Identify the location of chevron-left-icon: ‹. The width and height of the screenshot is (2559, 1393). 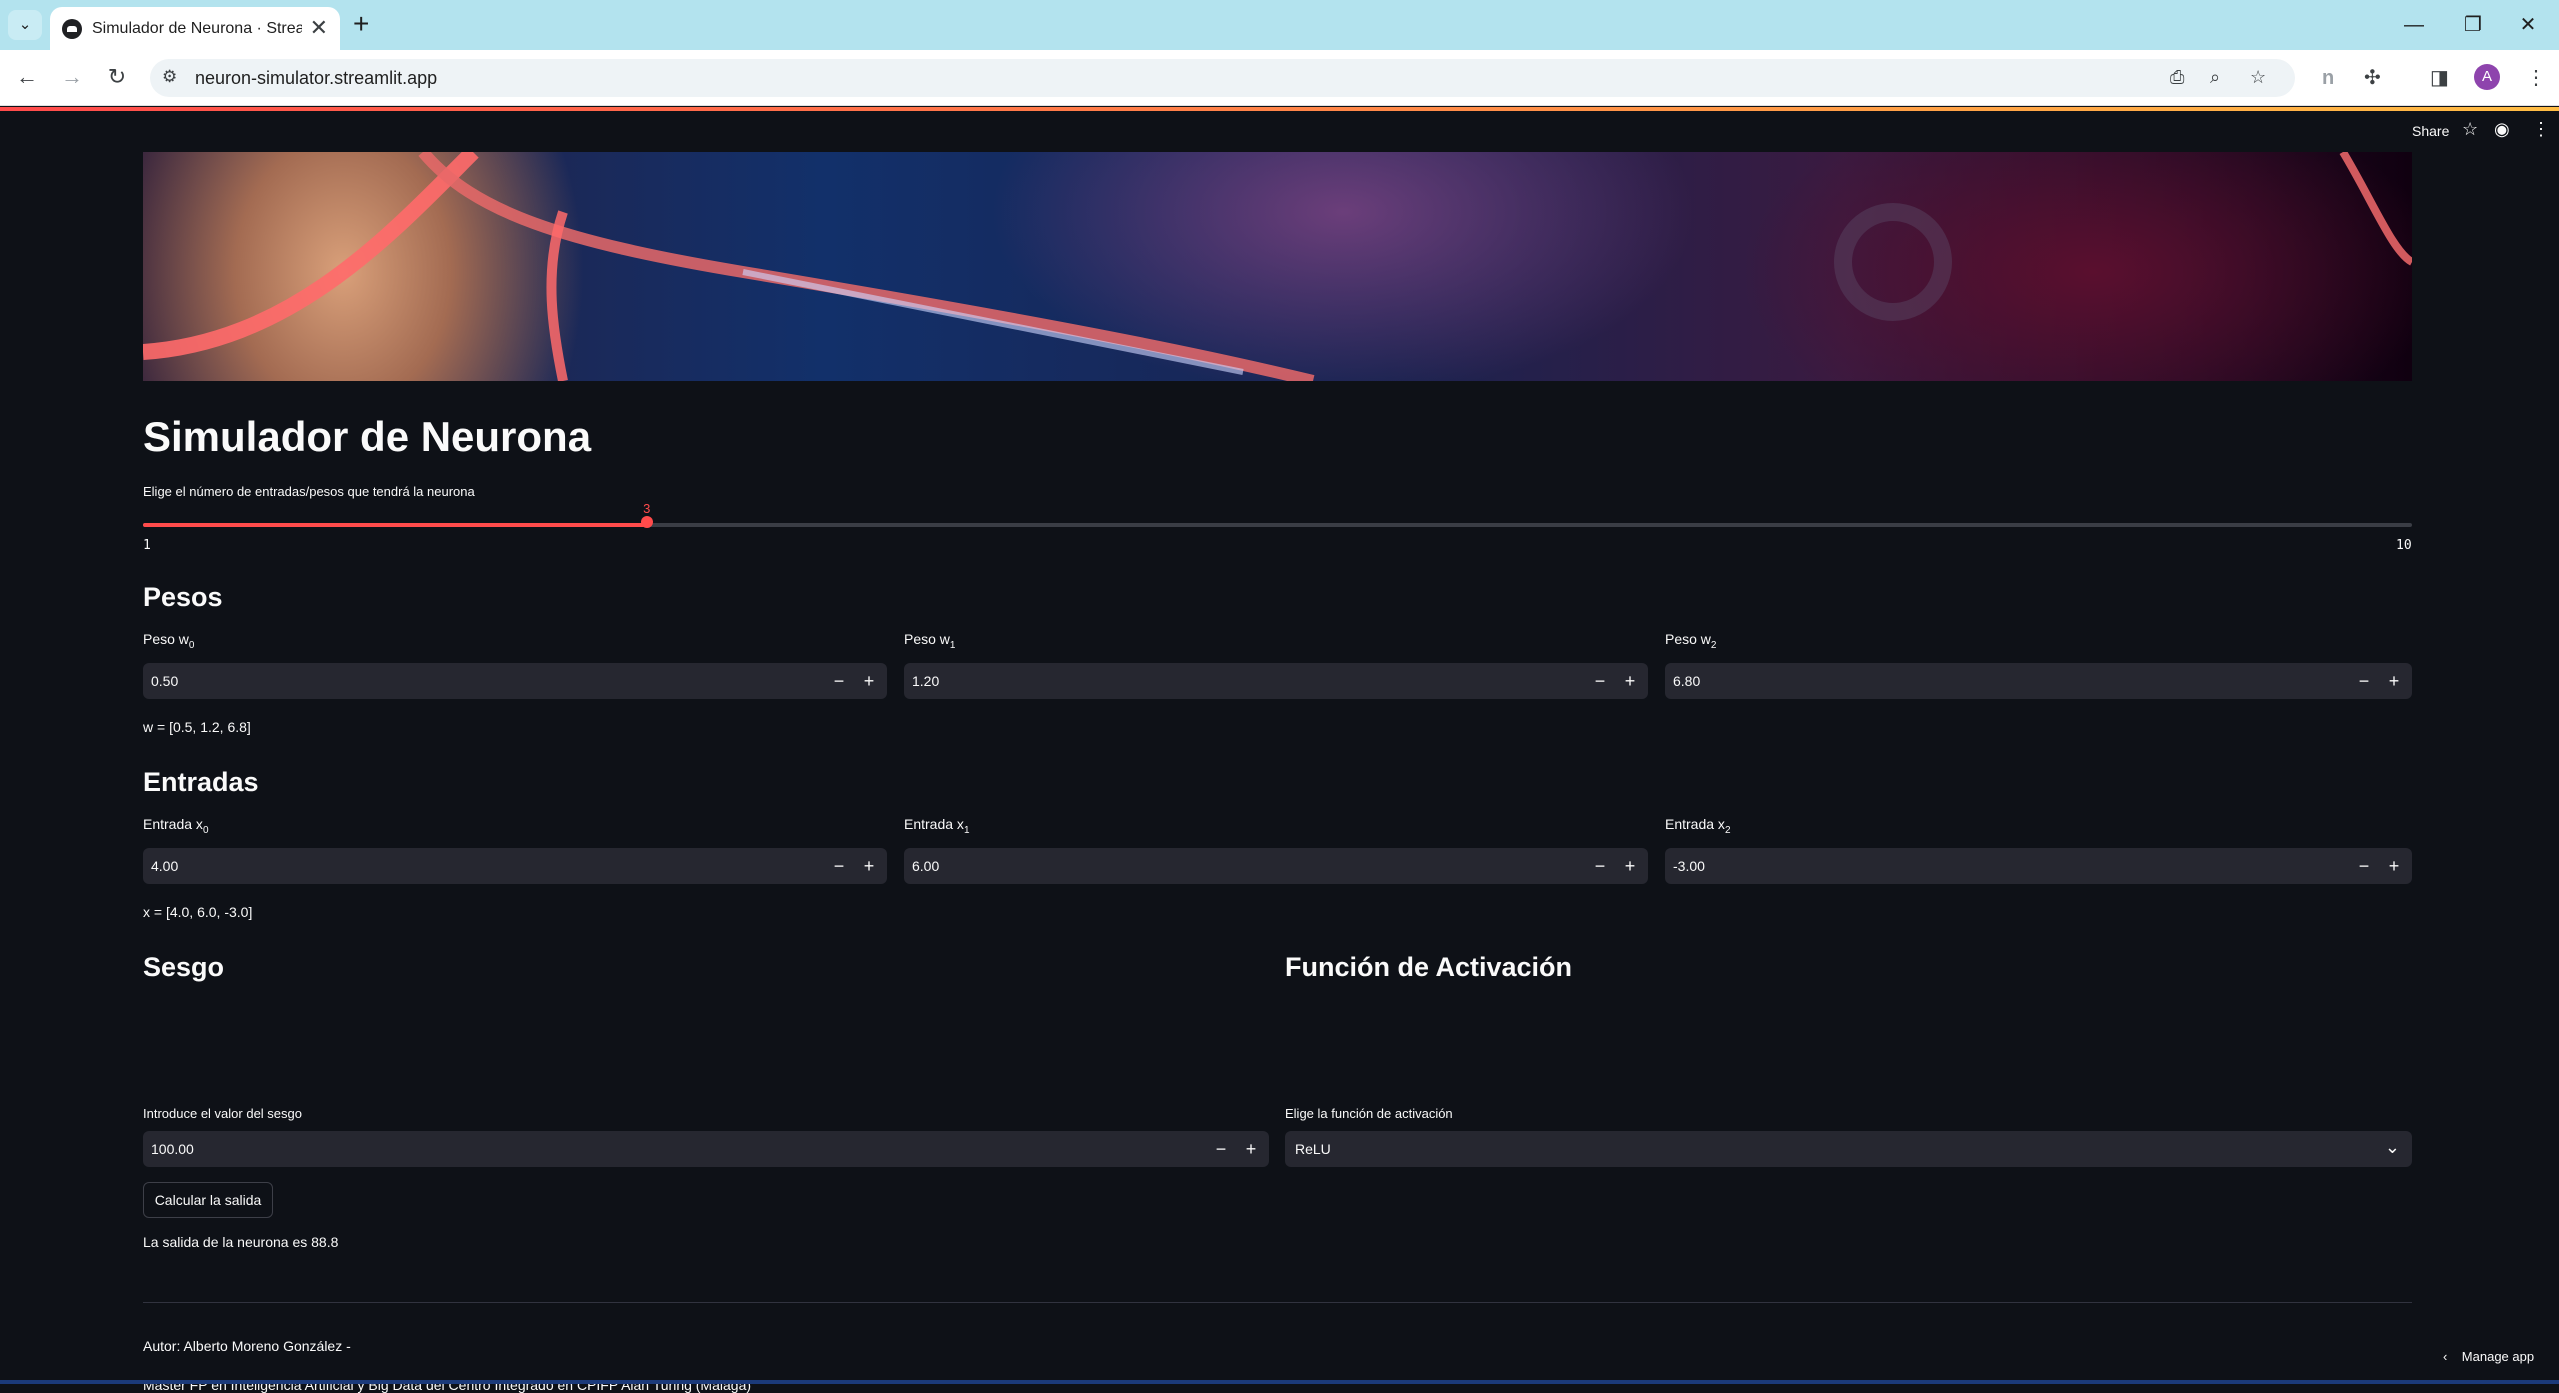
(2445, 1356).